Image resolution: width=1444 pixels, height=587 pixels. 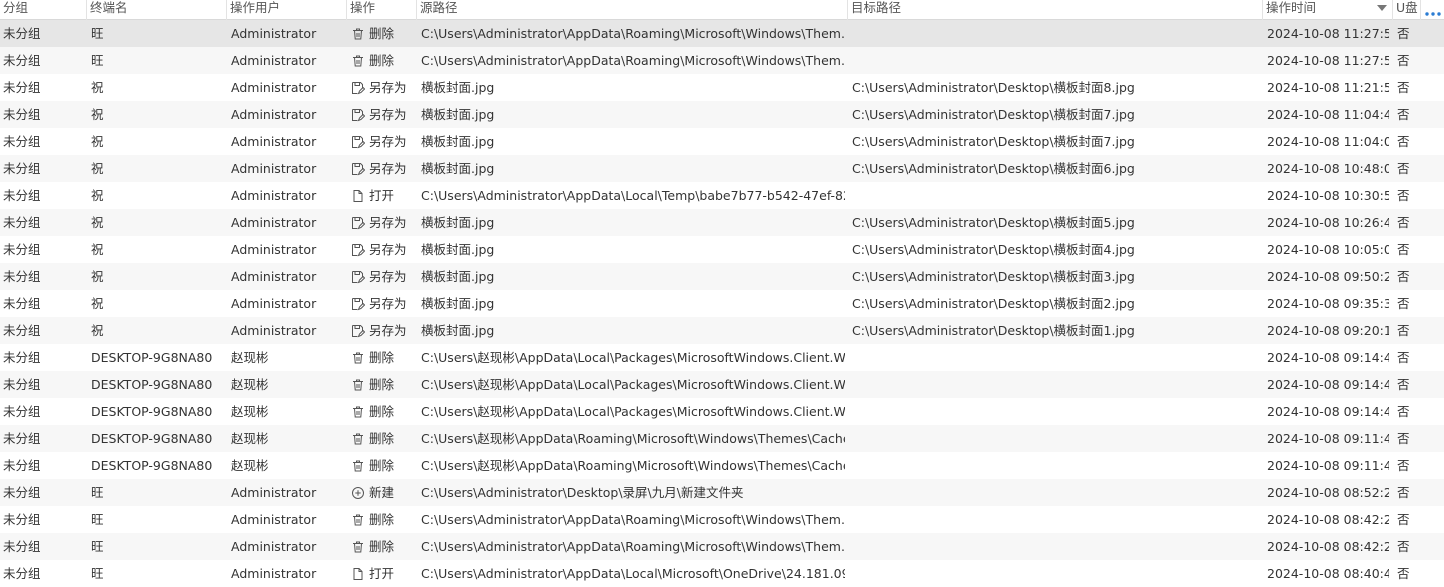 I want to click on target-path-cell: C:\Users\Administrator\Desktop\横板封面5.jpg, so click(x=993, y=222).